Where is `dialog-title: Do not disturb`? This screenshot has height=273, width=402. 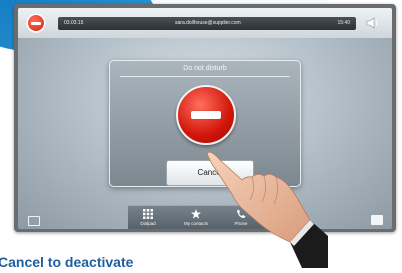
dialog-title: Do not disturb is located at coordinates (205, 68).